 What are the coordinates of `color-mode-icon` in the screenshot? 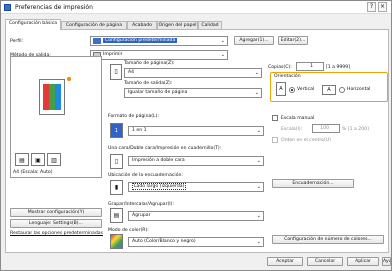 It's located at (116, 241).